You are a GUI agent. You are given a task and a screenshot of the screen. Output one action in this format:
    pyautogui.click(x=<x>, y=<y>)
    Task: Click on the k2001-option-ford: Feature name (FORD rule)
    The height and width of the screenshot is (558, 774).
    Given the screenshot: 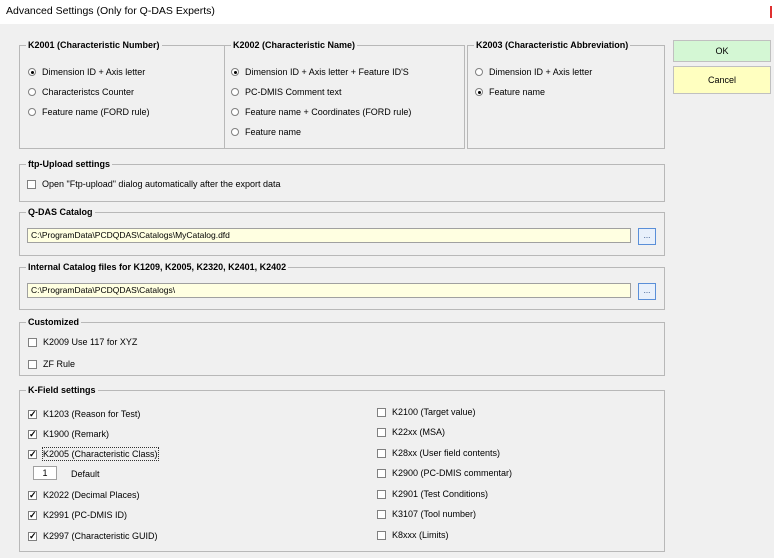 What is the action you would take?
    pyautogui.click(x=89, y=112)
    